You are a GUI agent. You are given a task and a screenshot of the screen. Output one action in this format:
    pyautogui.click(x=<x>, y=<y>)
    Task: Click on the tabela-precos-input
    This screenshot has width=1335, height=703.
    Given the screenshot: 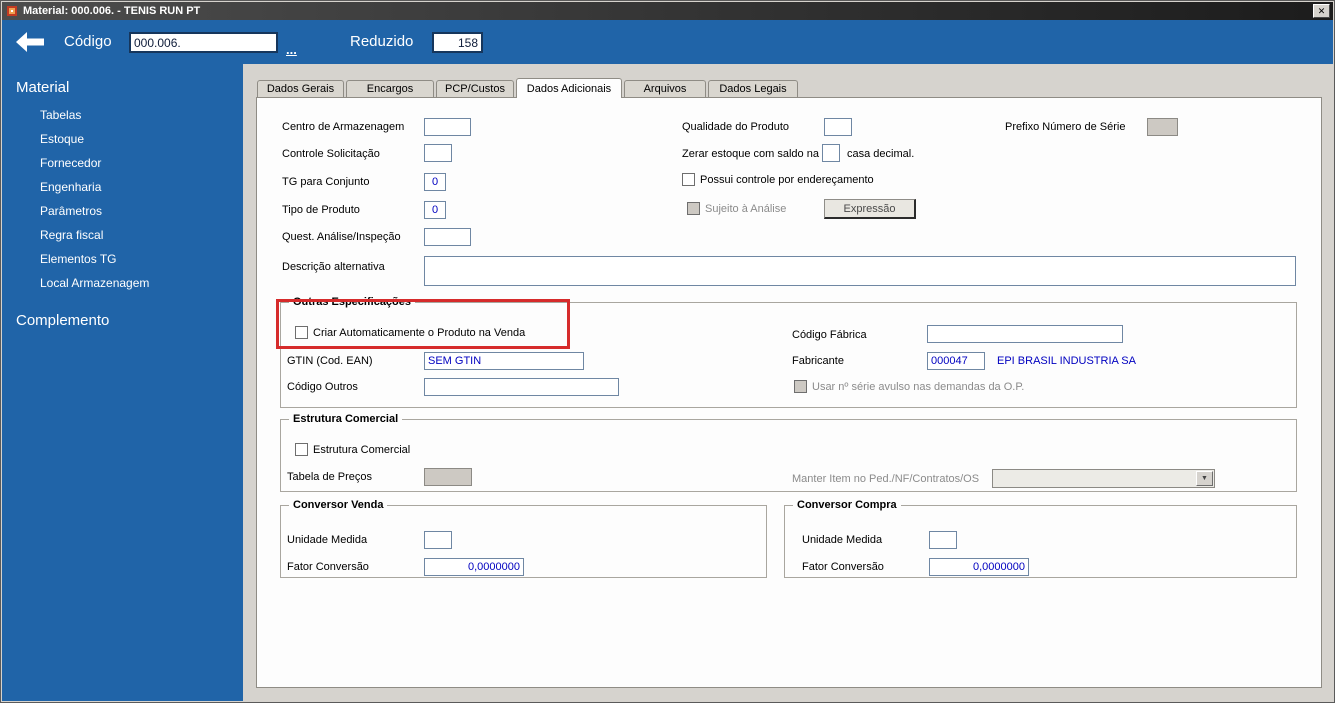 What is the action you would take?
    pyautogui.click(x=448, y=477)
    